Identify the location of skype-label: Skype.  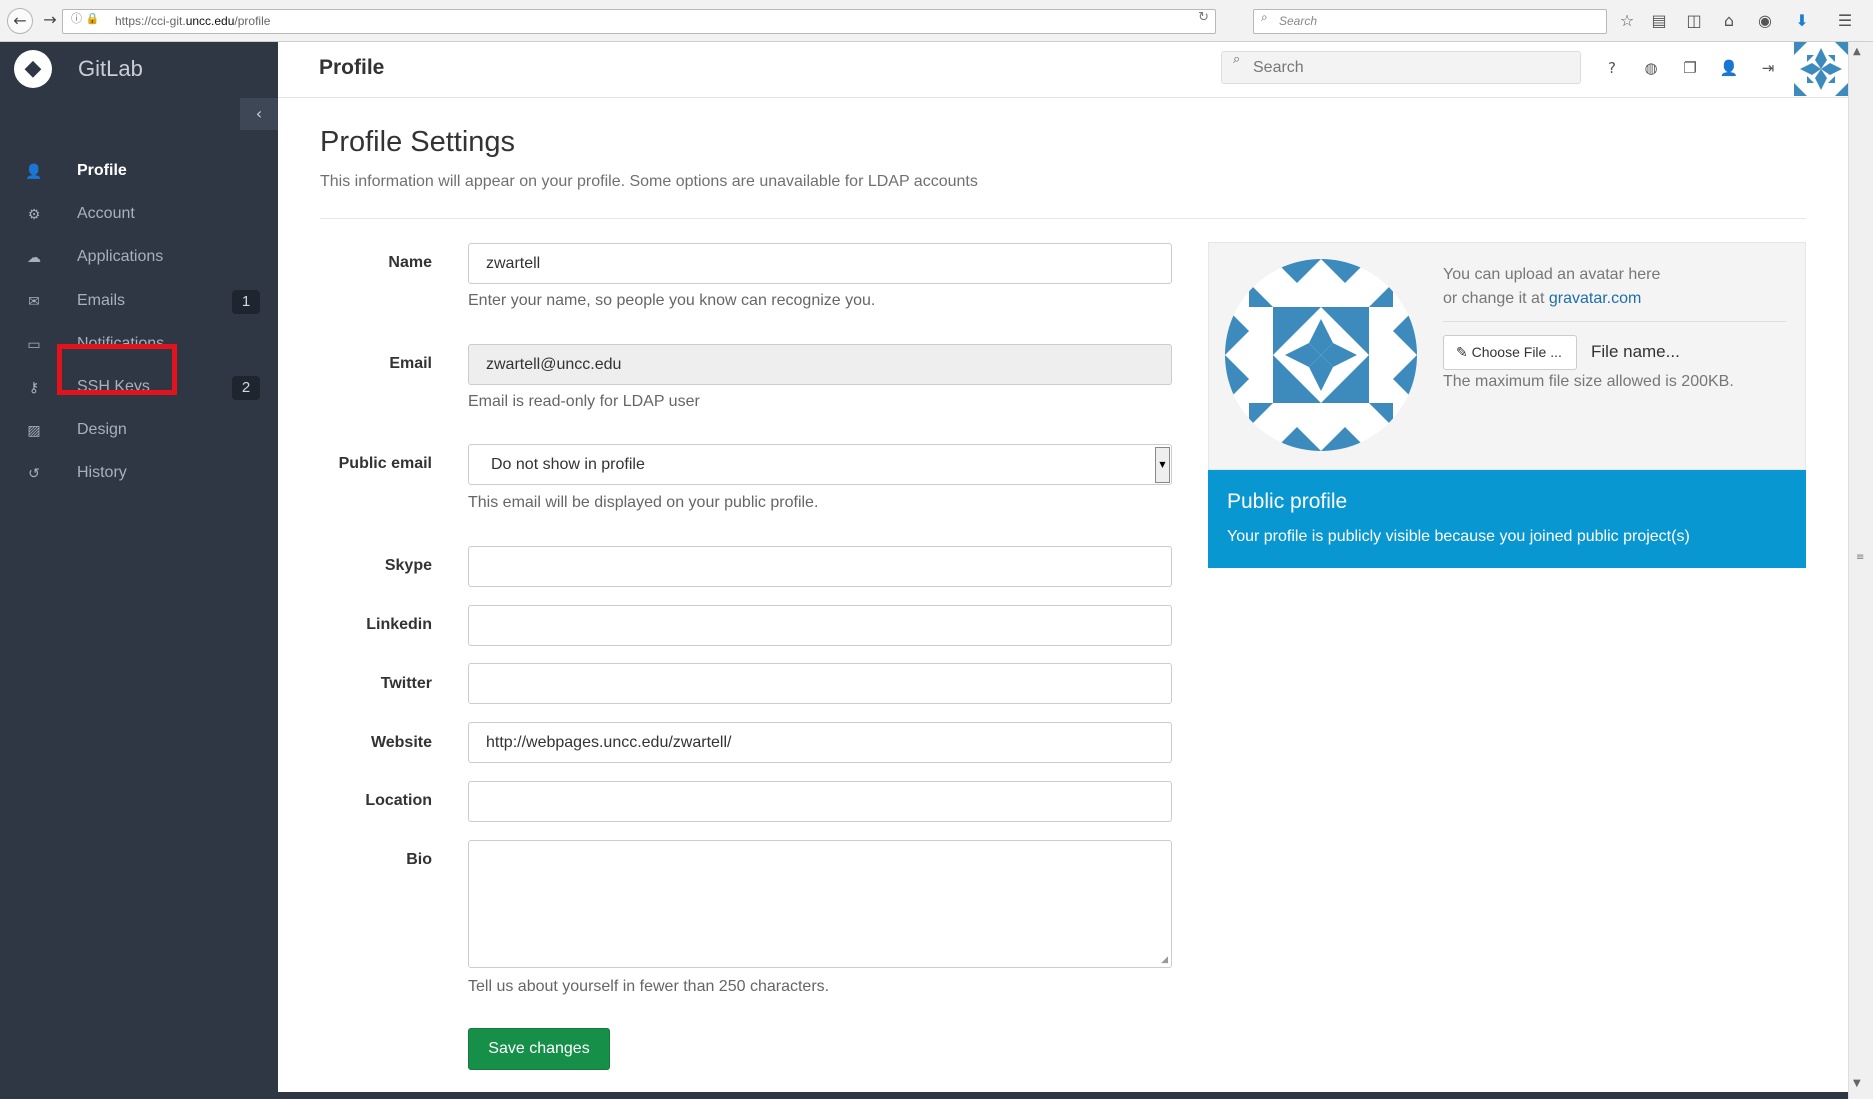
(408, 565).